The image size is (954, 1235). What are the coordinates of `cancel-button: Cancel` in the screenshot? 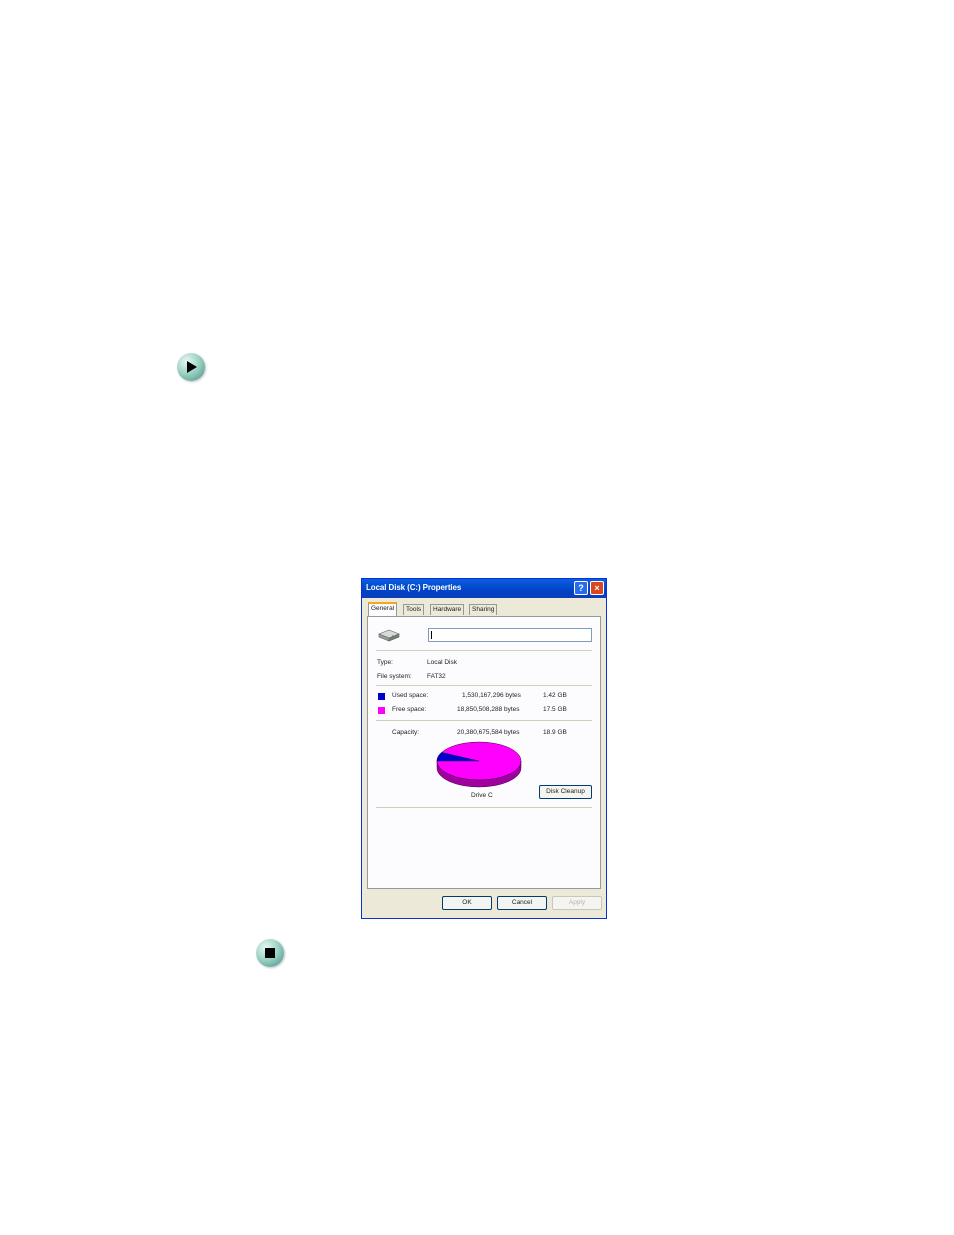 It's located at (522, 903).